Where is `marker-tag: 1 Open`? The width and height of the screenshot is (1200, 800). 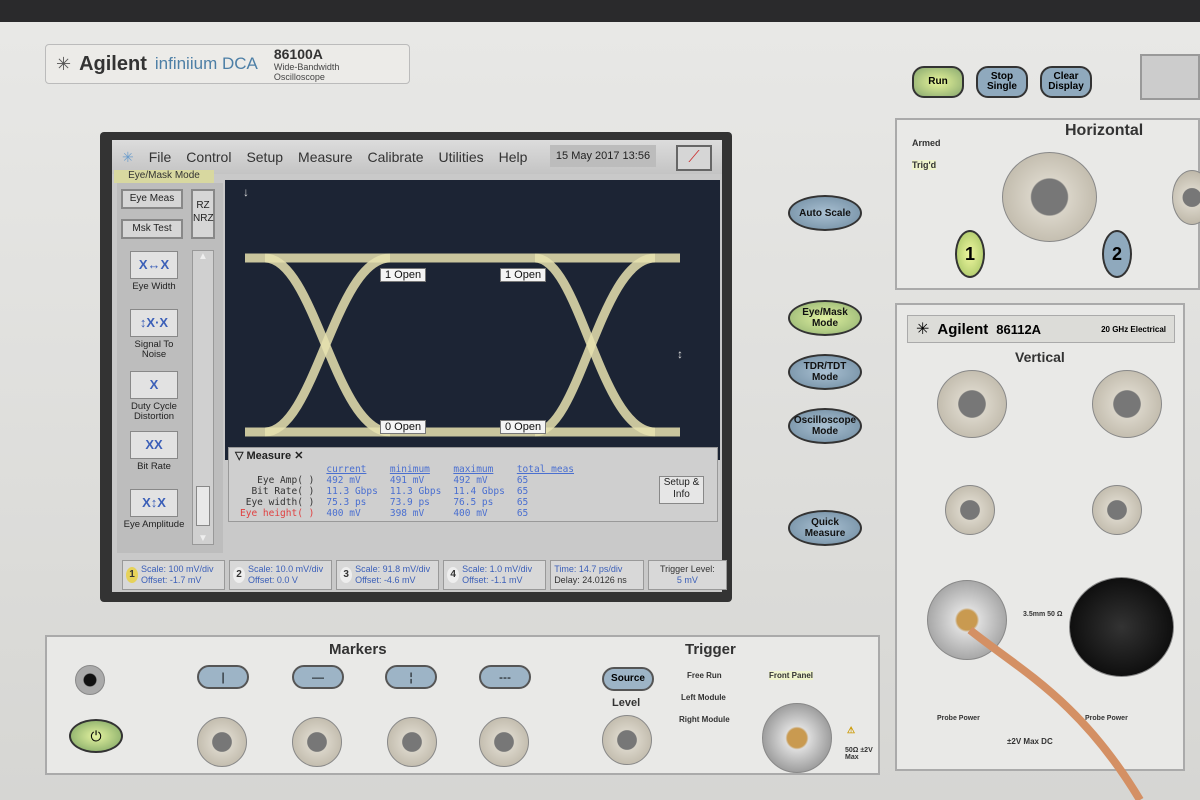 marker-tag: 1 Open is located at coordinates (523, 275).